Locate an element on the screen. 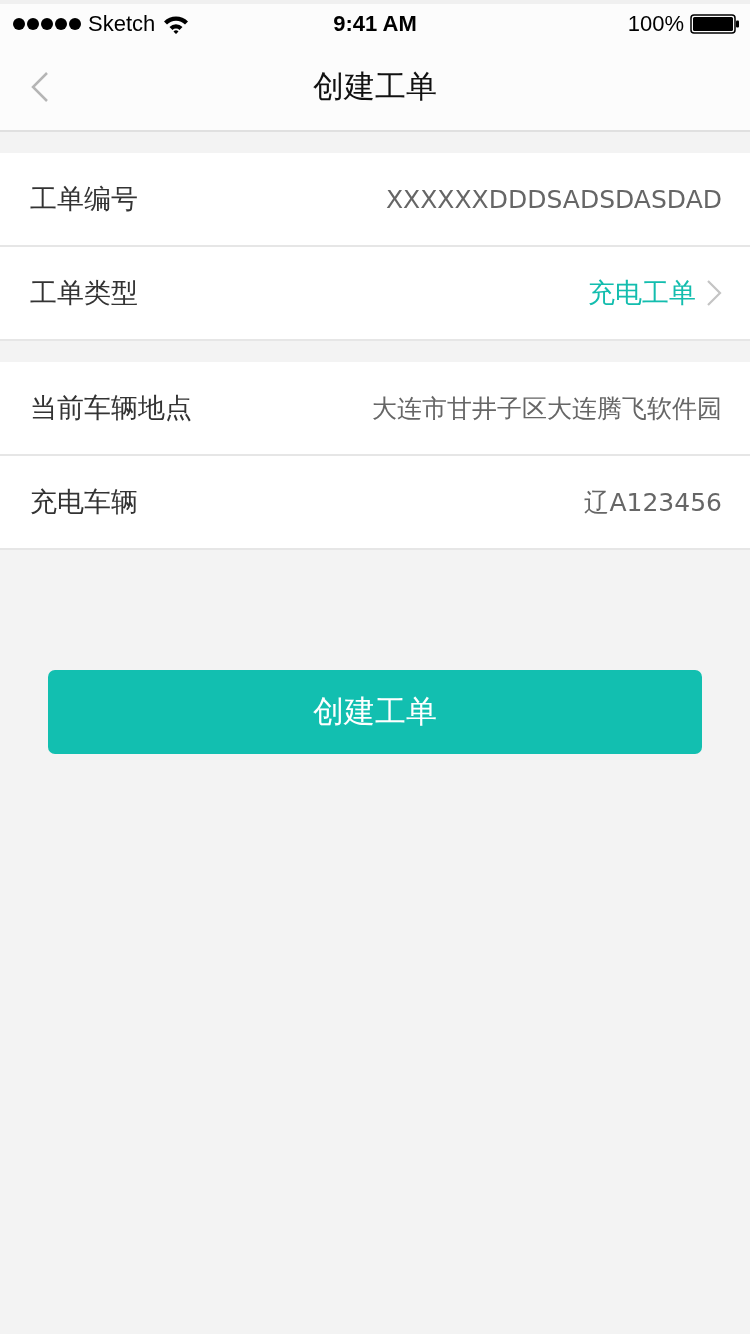 The width and height of the screenshot is (750, 1334). back-button is located at coordinates (40, 87).